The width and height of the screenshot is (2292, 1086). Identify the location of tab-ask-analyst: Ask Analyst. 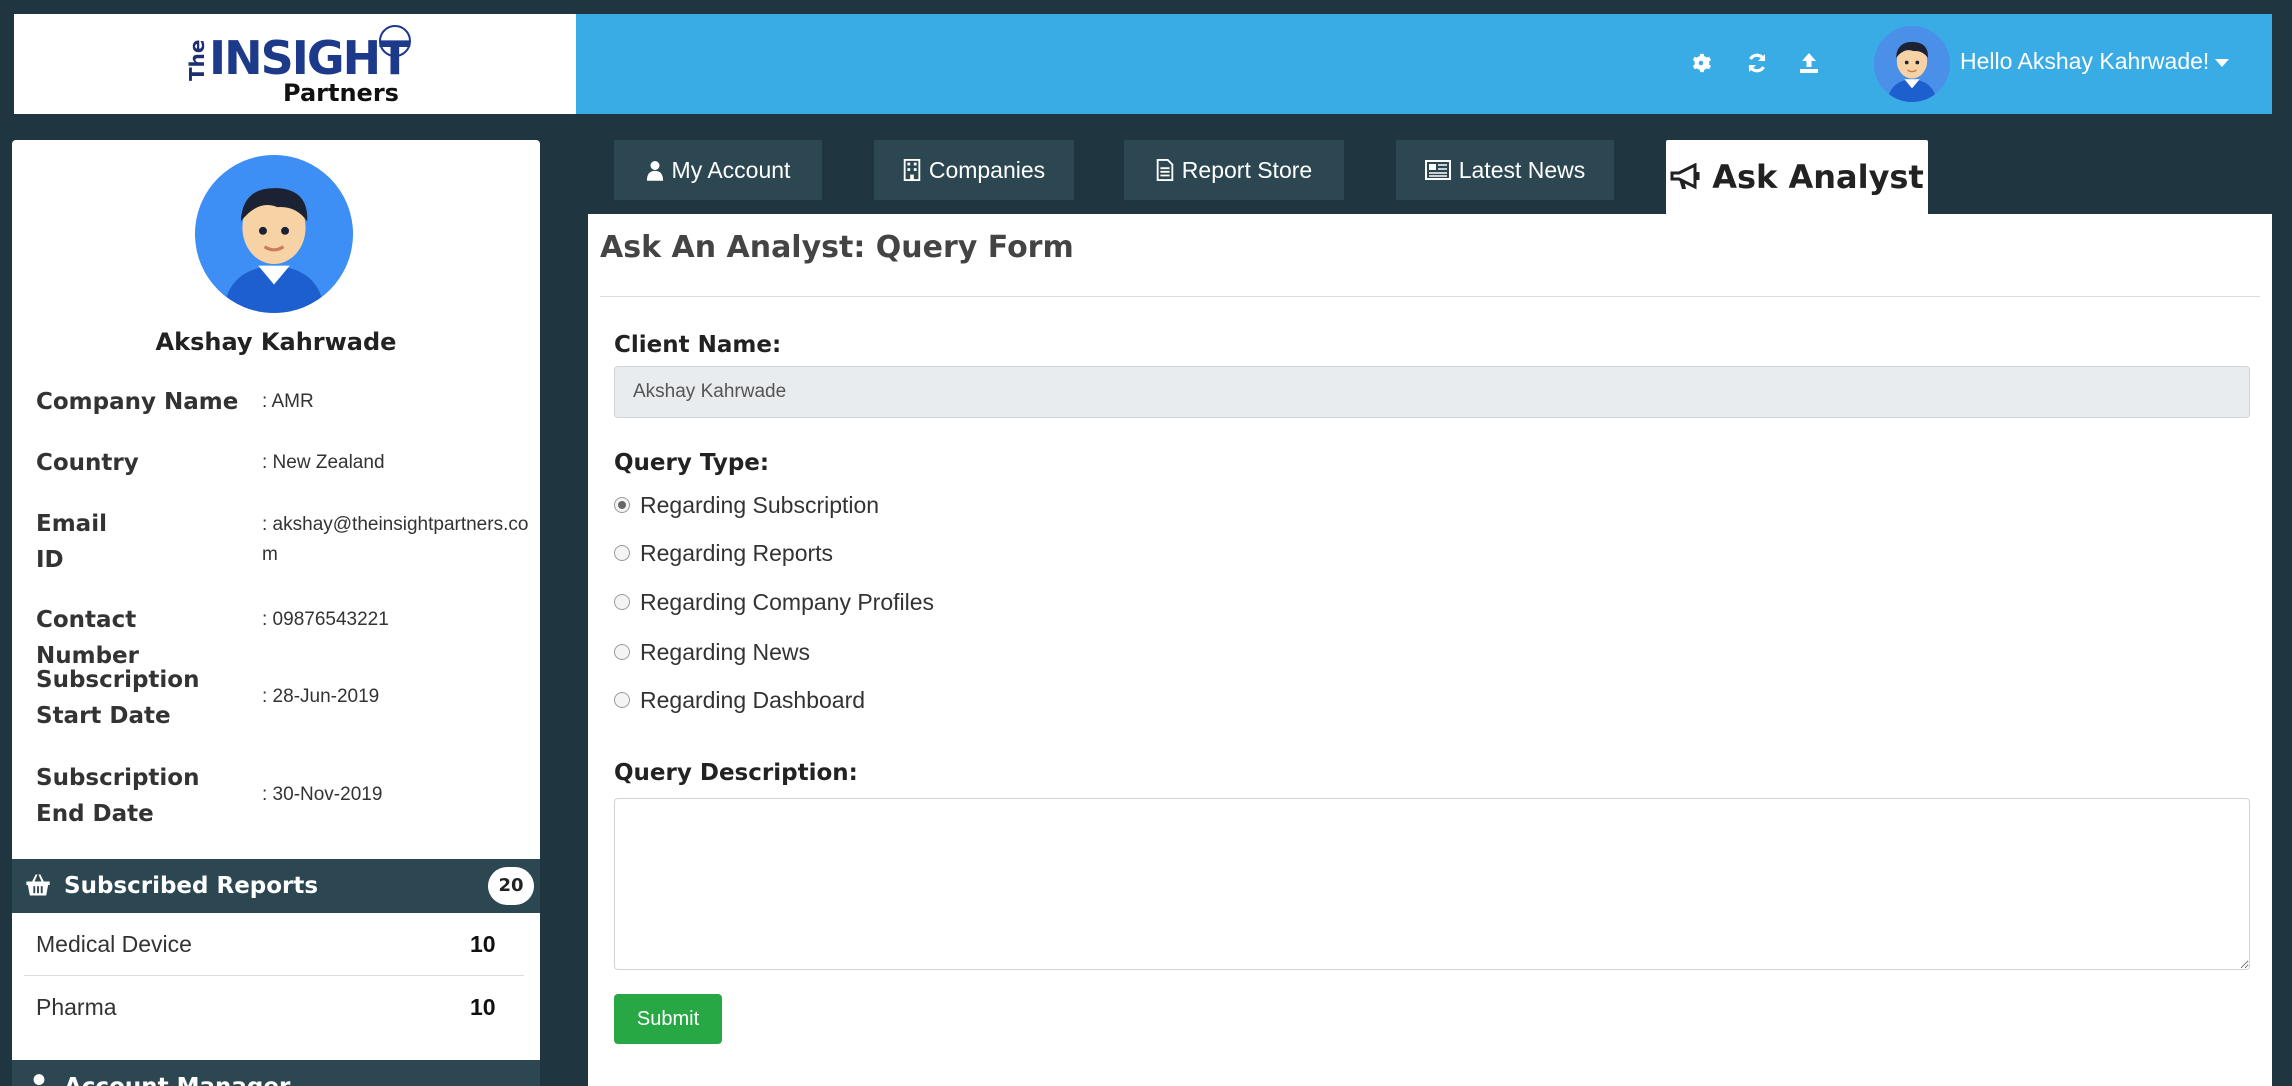
(1797, 177).